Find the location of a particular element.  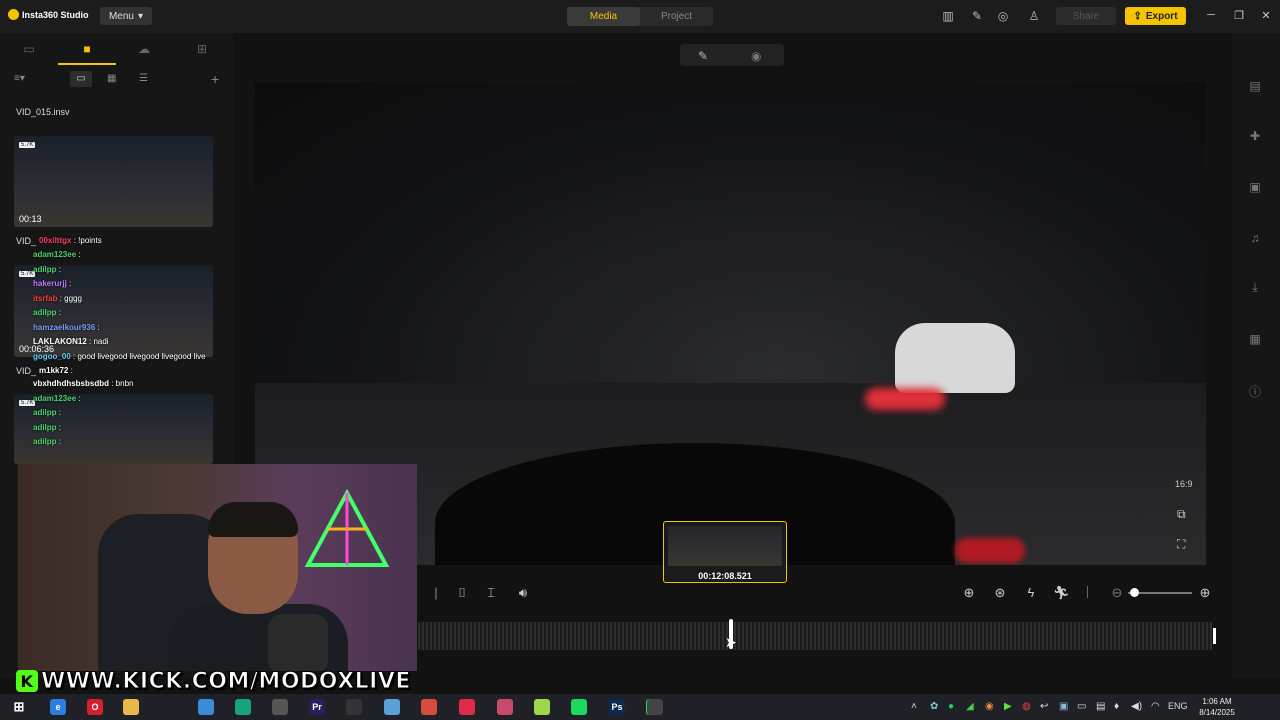

app-gray-icon is located at coordinates (280, 707).